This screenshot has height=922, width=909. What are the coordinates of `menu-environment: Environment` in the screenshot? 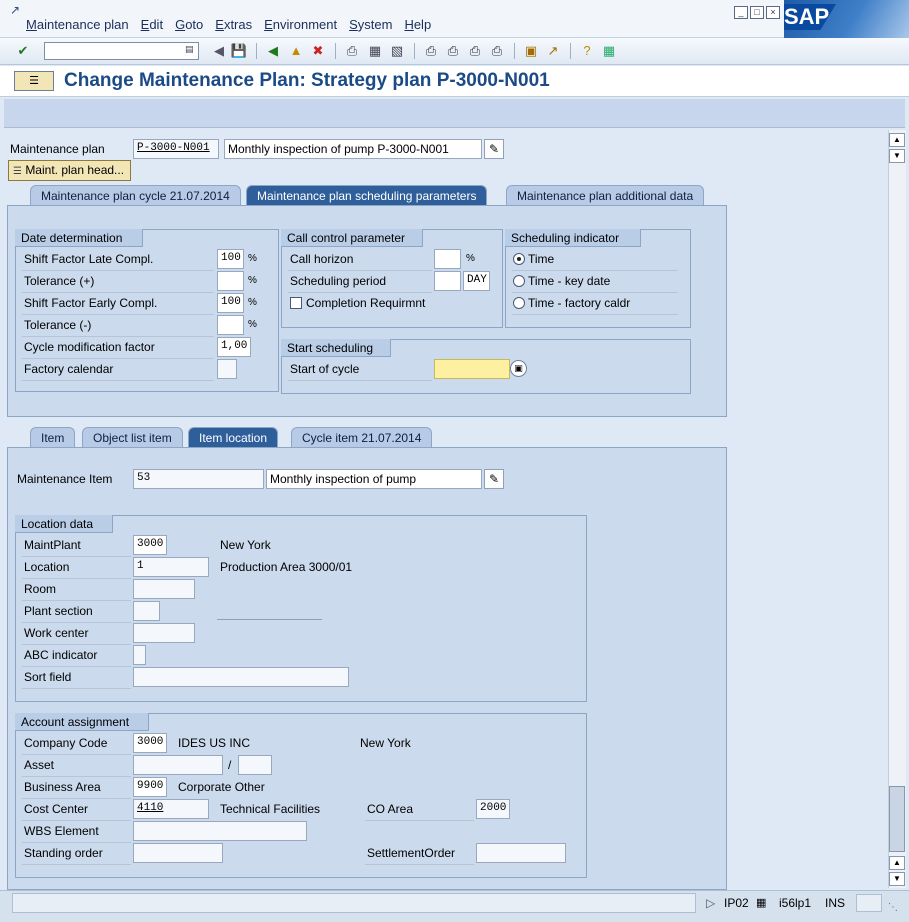 It's located at (300, 26).